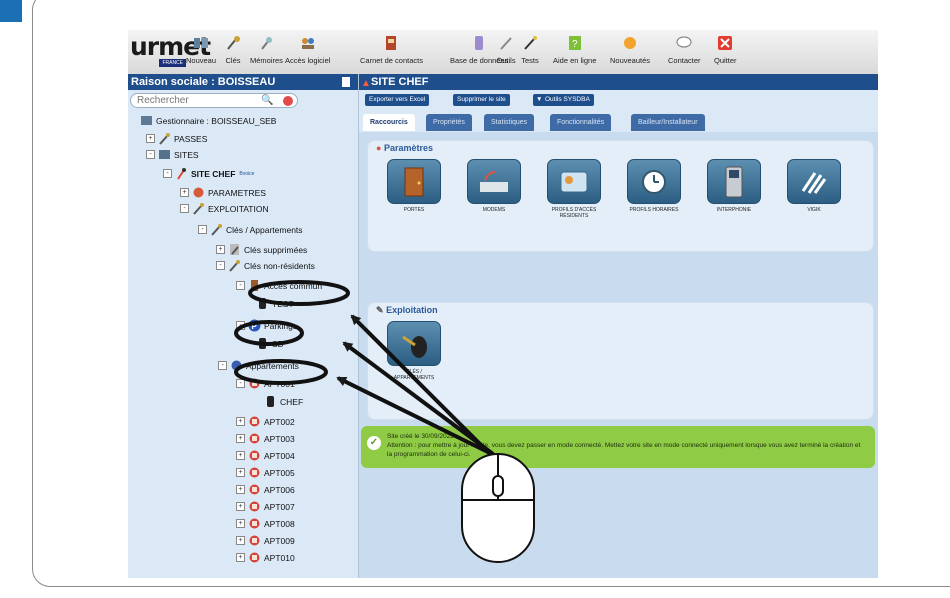 Image resolution: width=950 pixels, height=598 pixels. I want to click on toolbar-outils: Outils, so click(506, 49).